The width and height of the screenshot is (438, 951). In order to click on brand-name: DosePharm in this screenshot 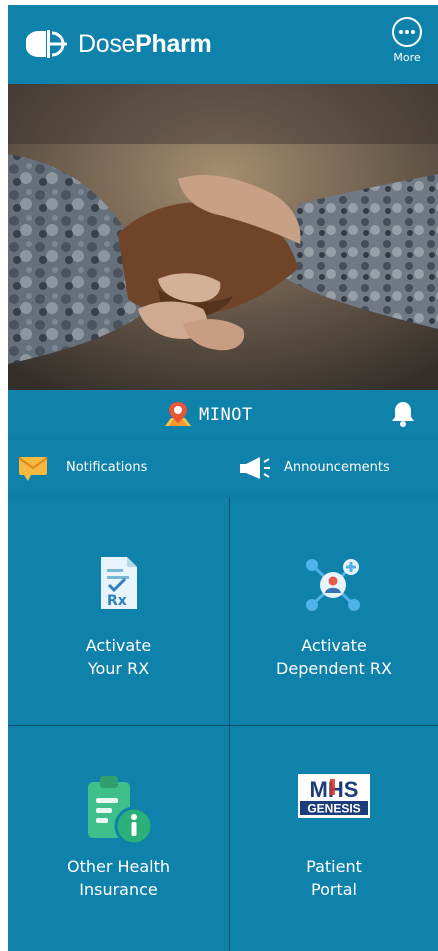, I will do `click(145, 44)`.